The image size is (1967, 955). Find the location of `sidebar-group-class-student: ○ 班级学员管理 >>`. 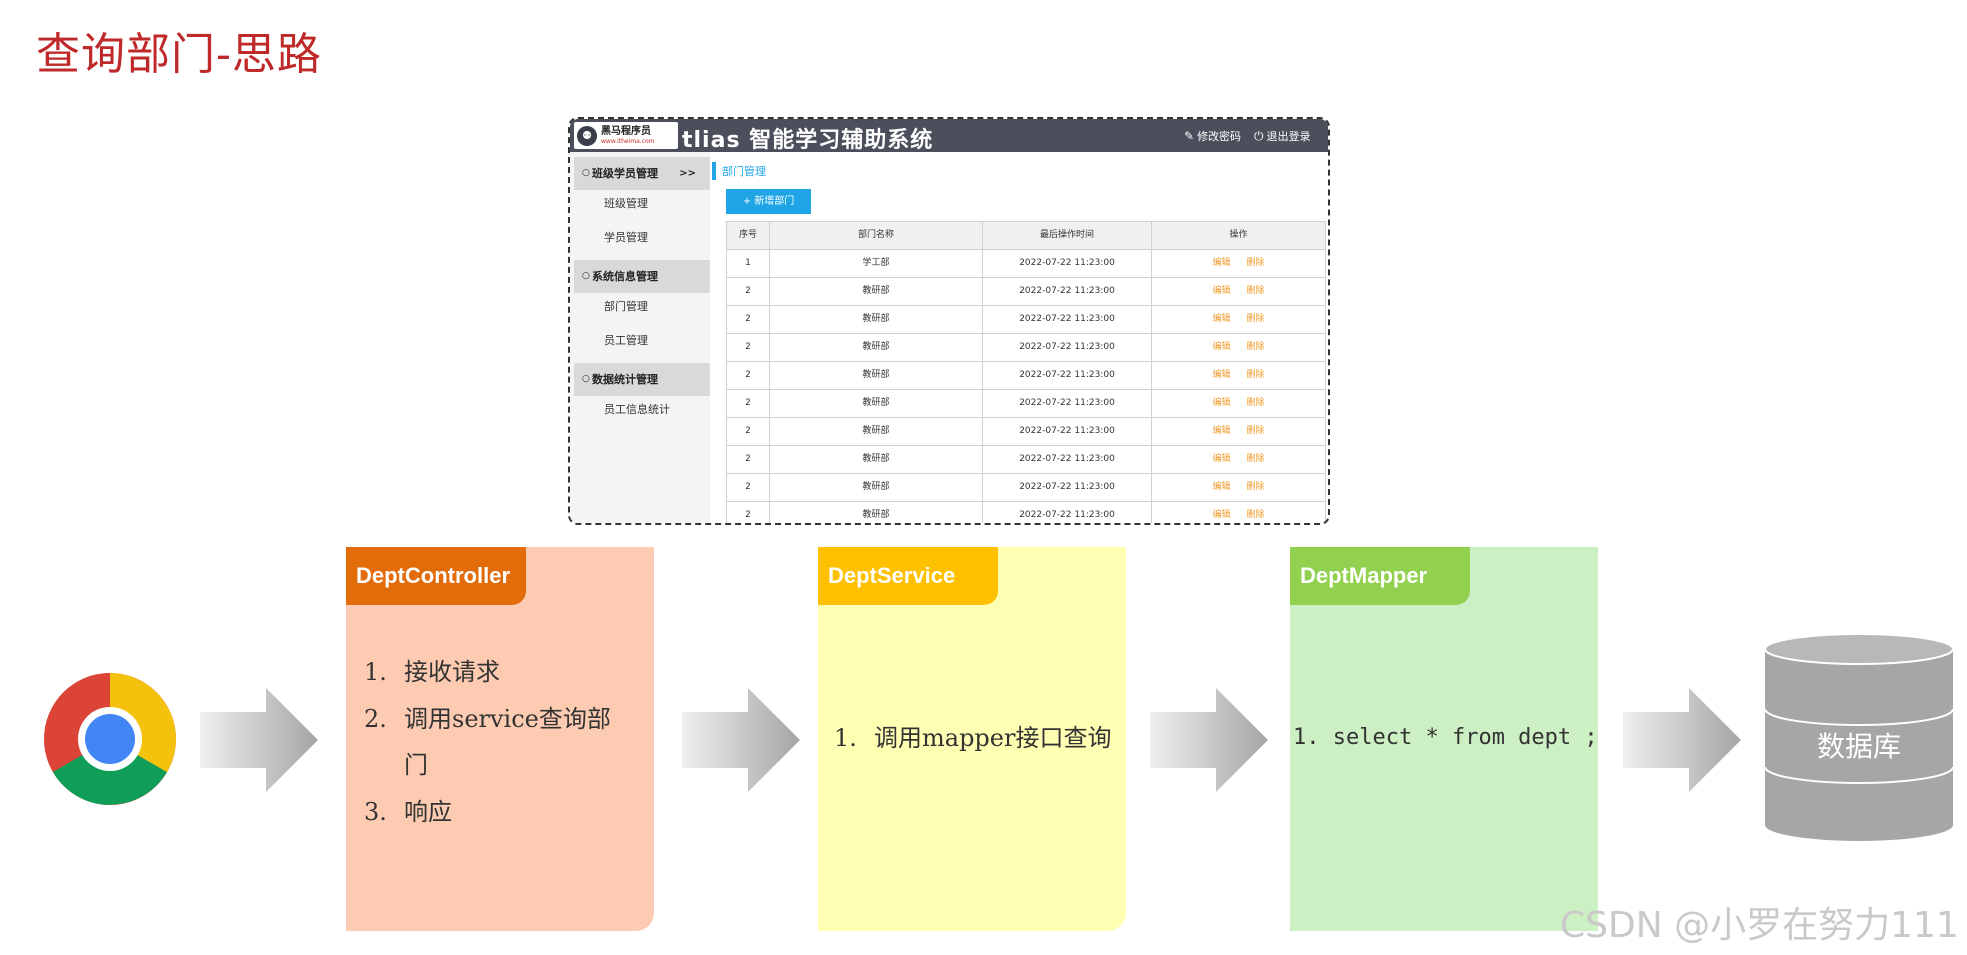

sidebar-group-class-student: ○ 班级学员管理 >> is located at coordinates (642, 173).